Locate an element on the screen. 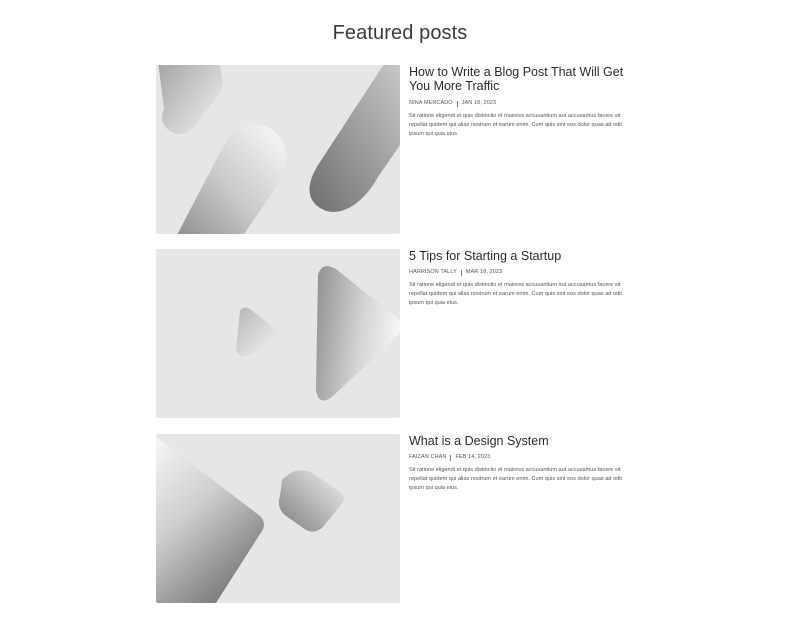  post-date: MAR 18, 2023 is located at coordinates (484, 272).